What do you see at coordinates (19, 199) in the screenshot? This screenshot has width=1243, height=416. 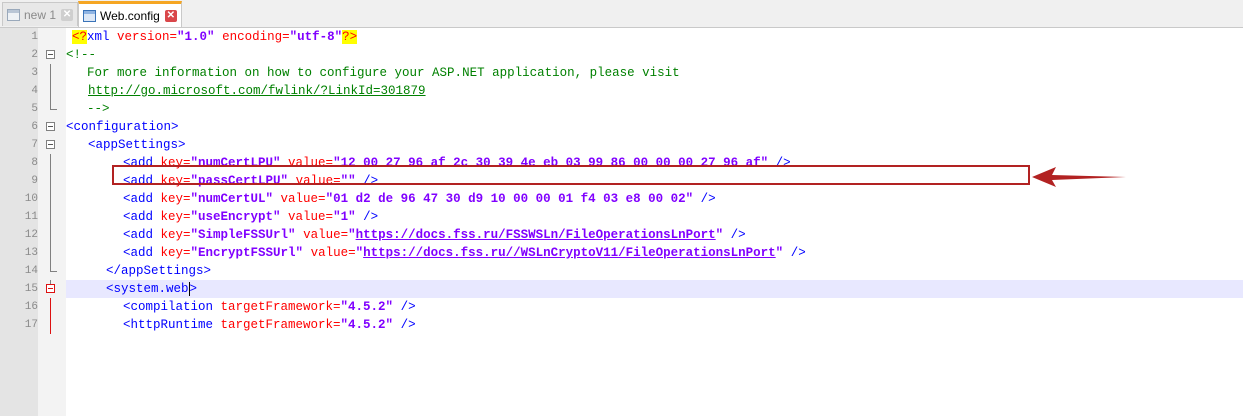 I see `line-number: 10` at bounding box center [19, 199].